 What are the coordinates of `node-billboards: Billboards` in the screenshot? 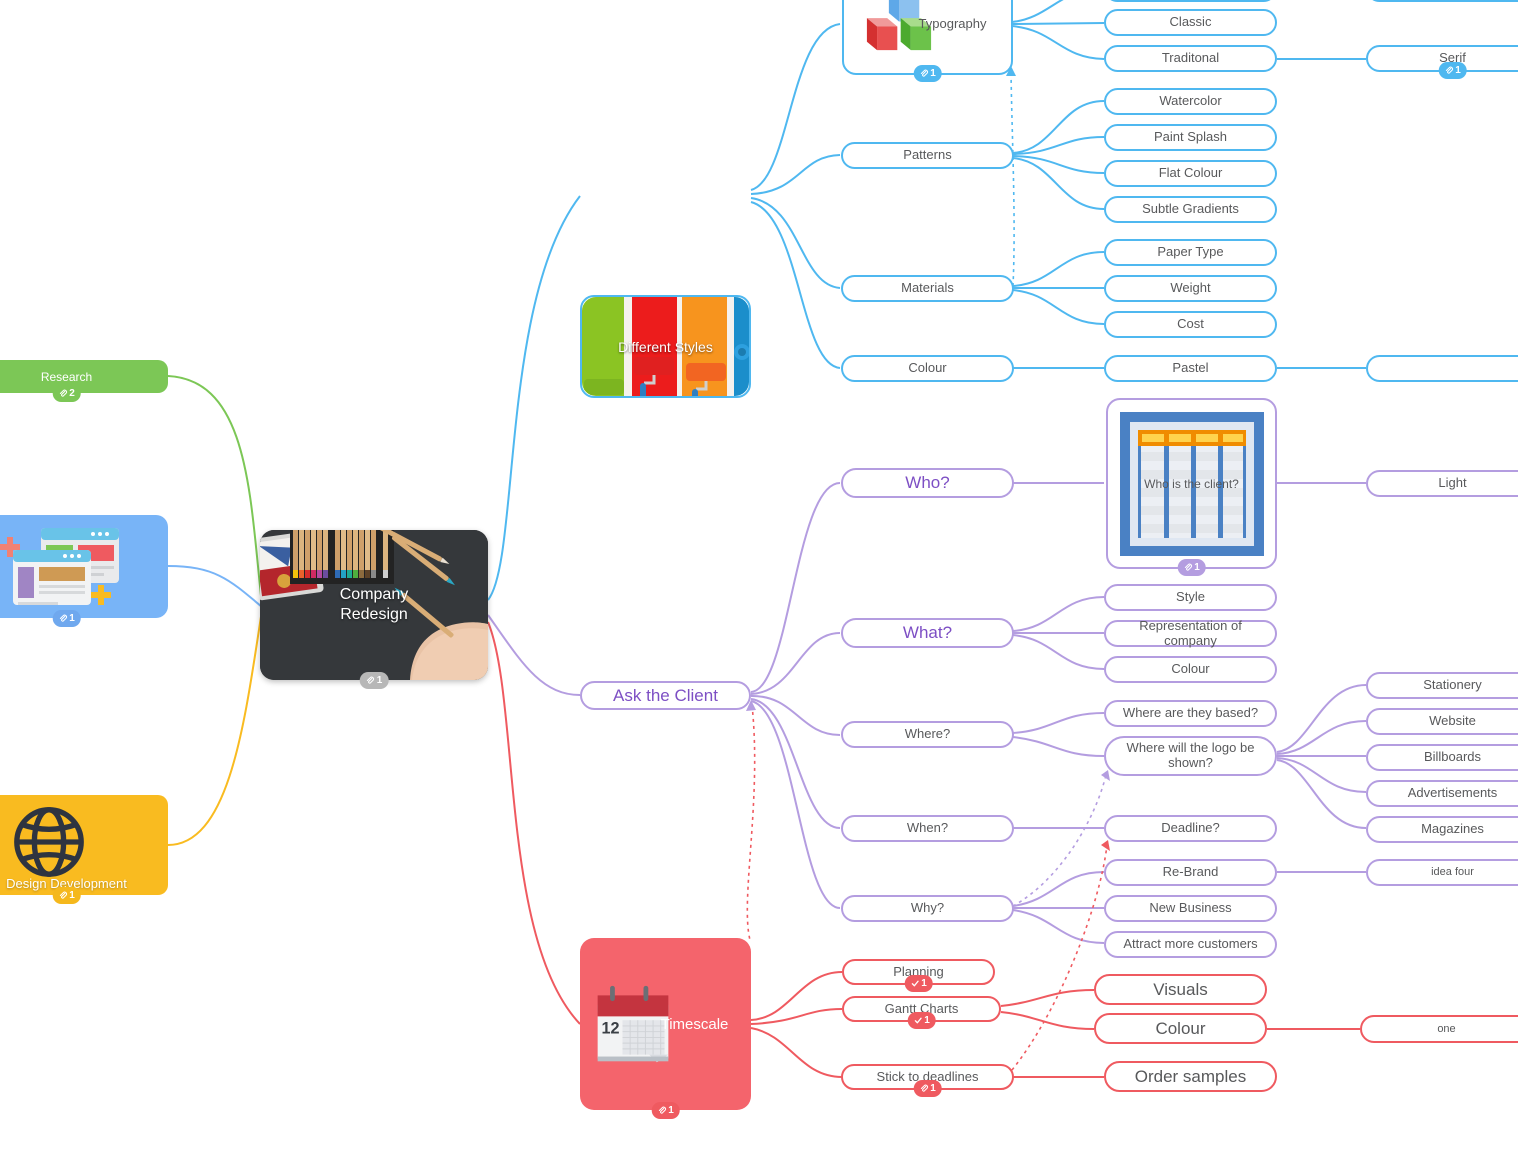 It's located at (1442, 757).